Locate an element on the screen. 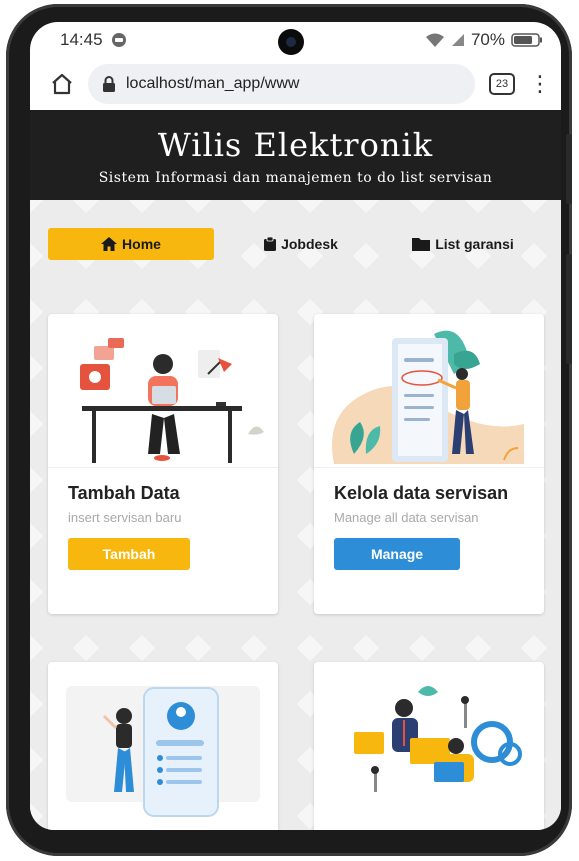 The image size is (579, 861). app-title: Wilis Elektronik is located at coordinates (295, 145).